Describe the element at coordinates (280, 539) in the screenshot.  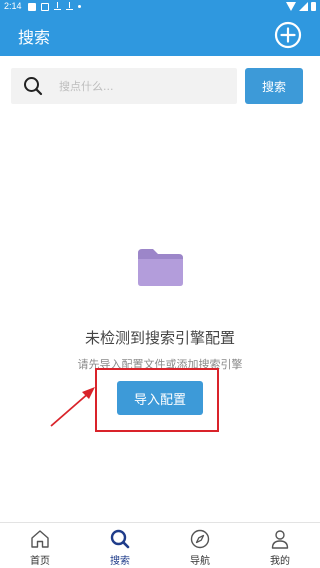
I see `user-icon` at that location.